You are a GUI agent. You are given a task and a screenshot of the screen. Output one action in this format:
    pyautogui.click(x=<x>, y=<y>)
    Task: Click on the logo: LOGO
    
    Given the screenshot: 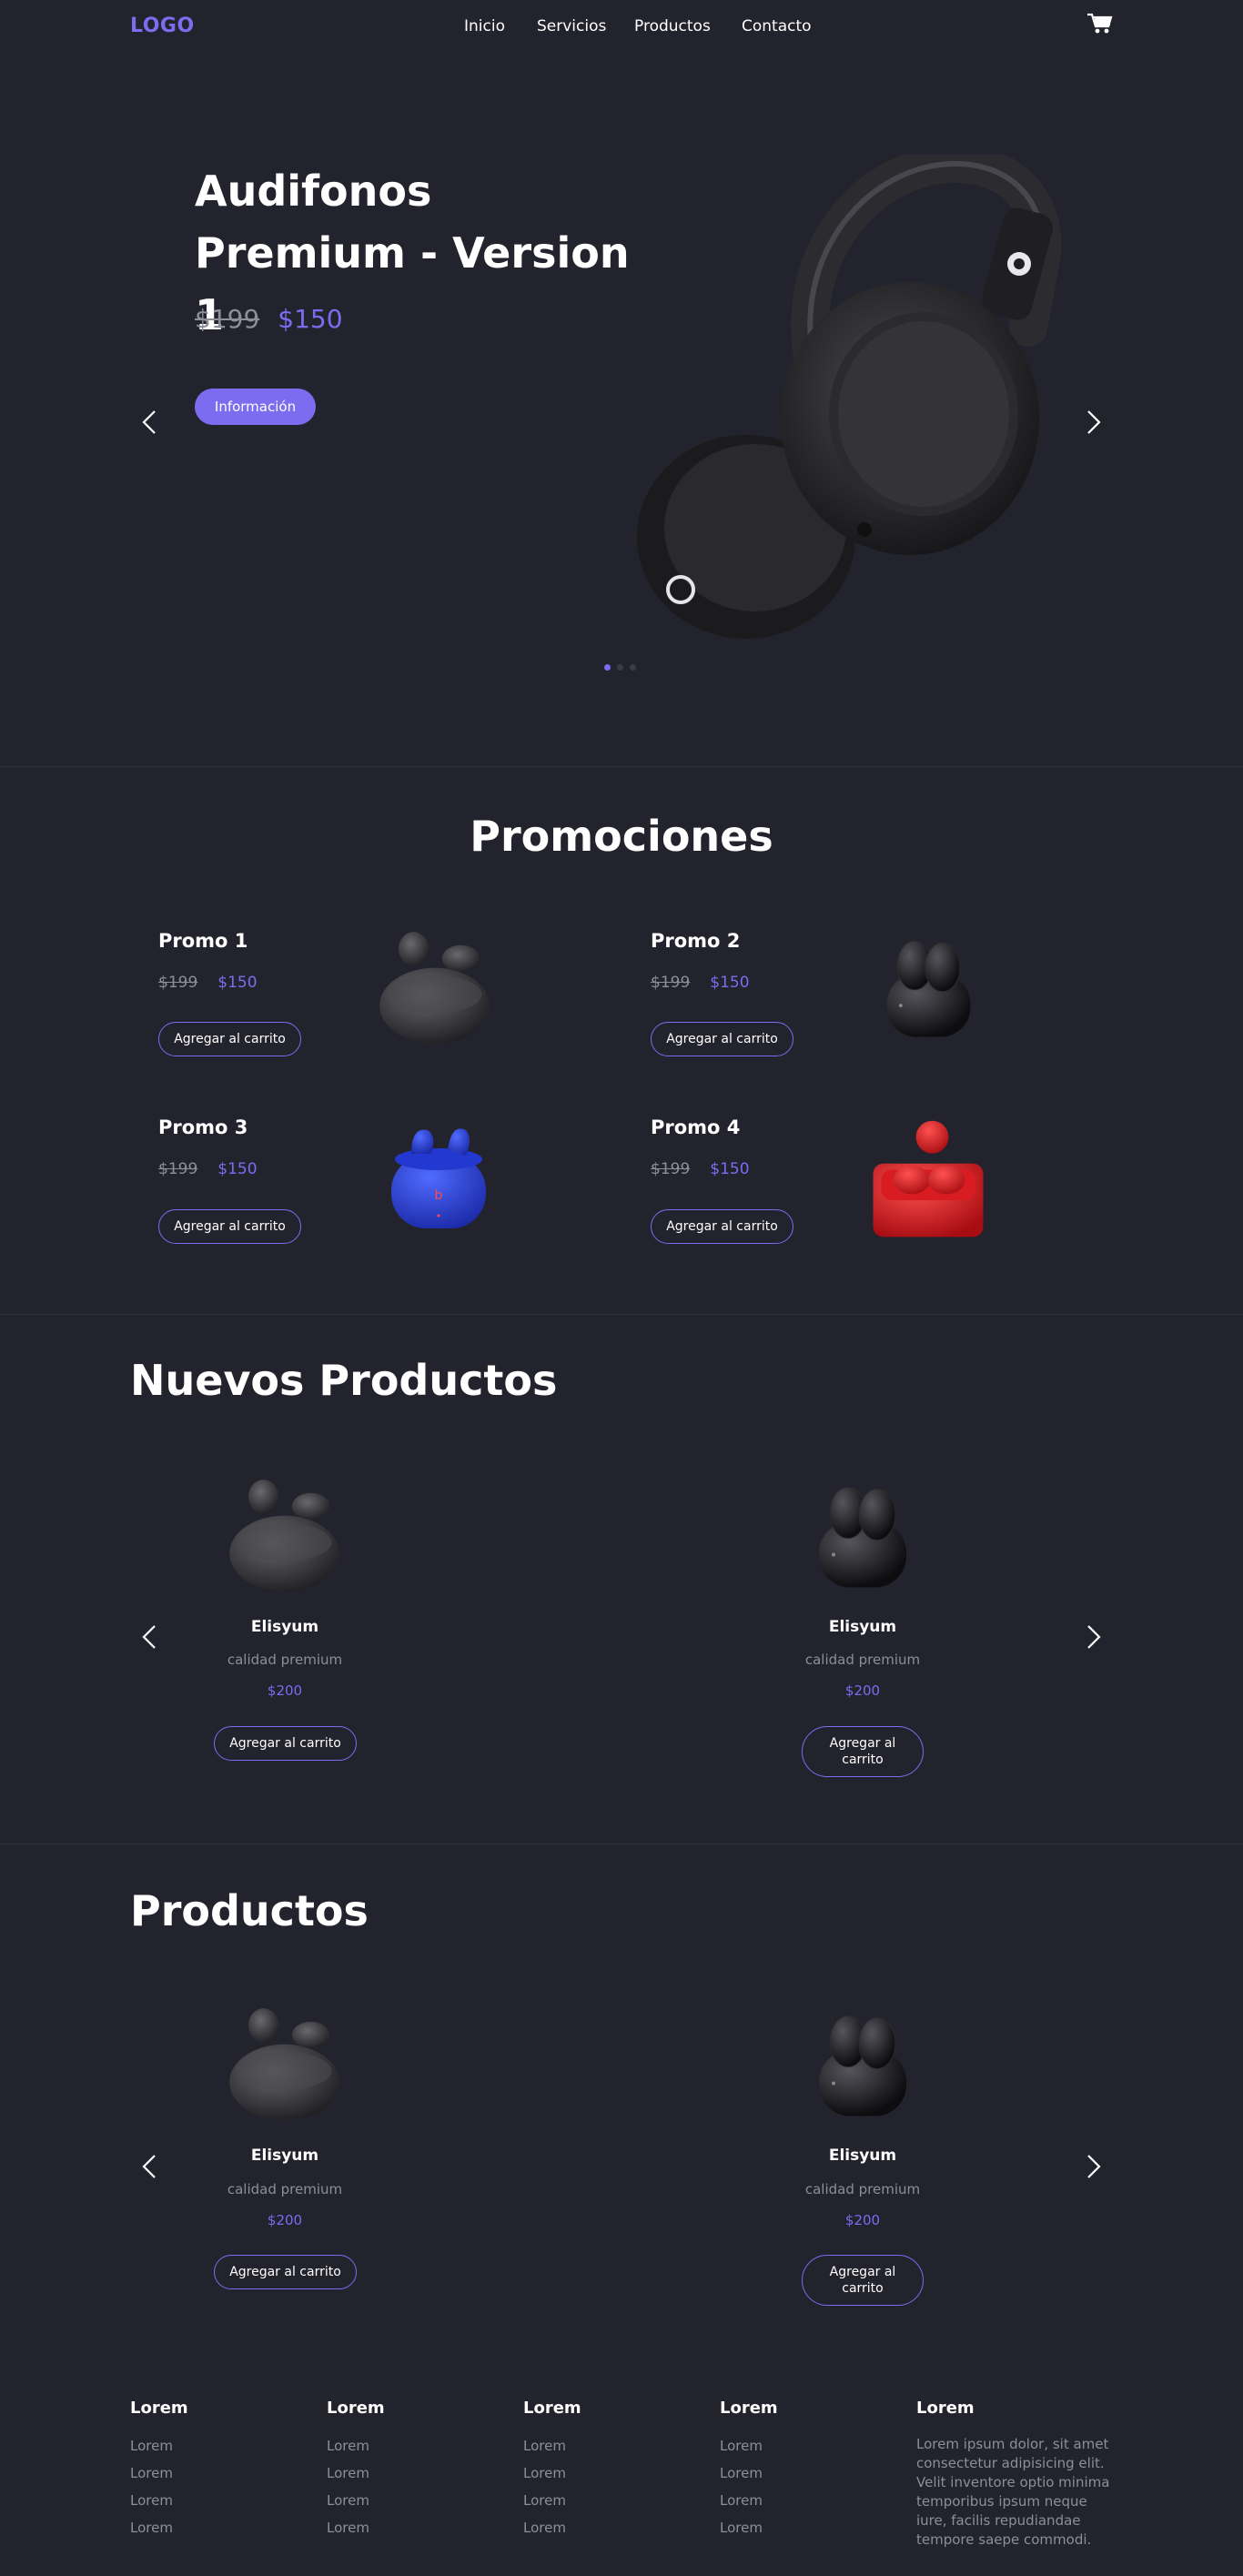 What is the action you would take?
    pyautogui.click(x=162, y=26)
    